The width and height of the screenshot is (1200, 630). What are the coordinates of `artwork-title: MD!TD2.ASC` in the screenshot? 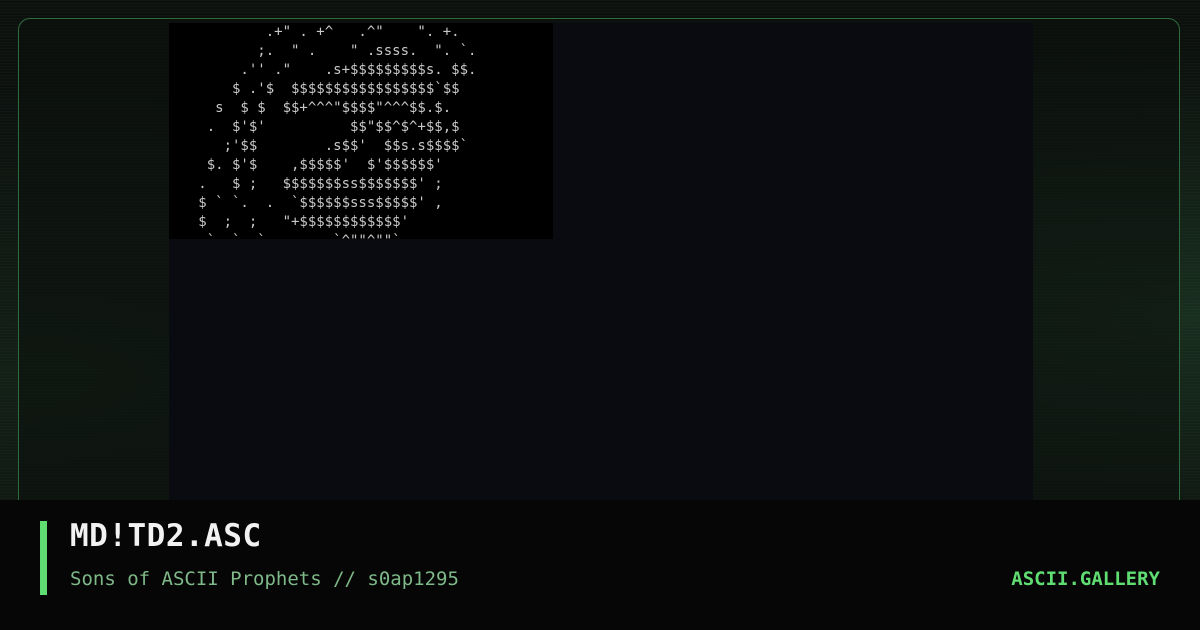 It's located at (166, 536).